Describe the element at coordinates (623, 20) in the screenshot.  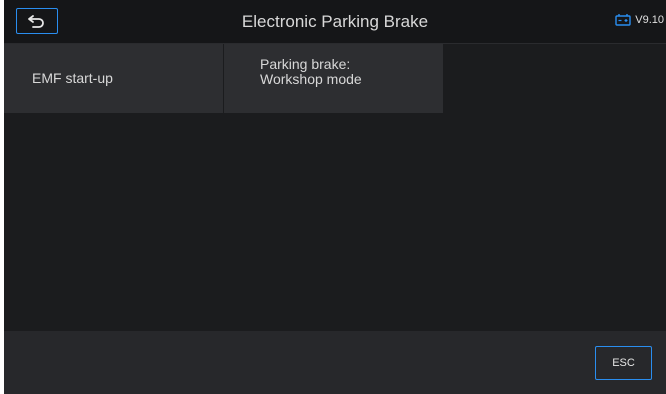
I see `battery-icon` at that location.